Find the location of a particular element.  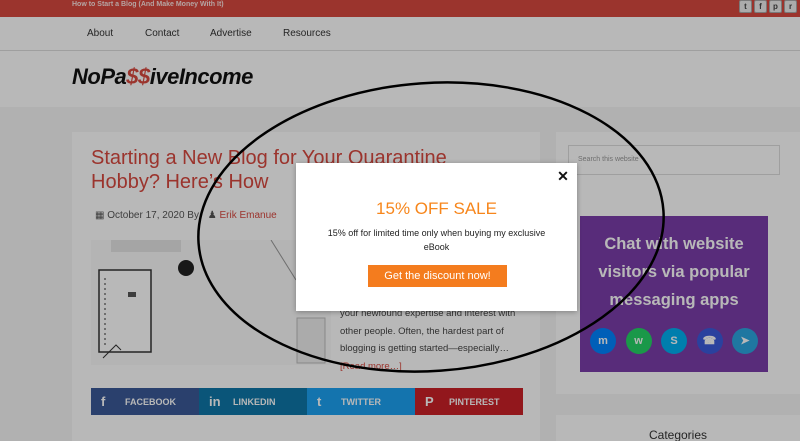

popup-title: 15% OFF SALE is located at coordinates (436, 208).